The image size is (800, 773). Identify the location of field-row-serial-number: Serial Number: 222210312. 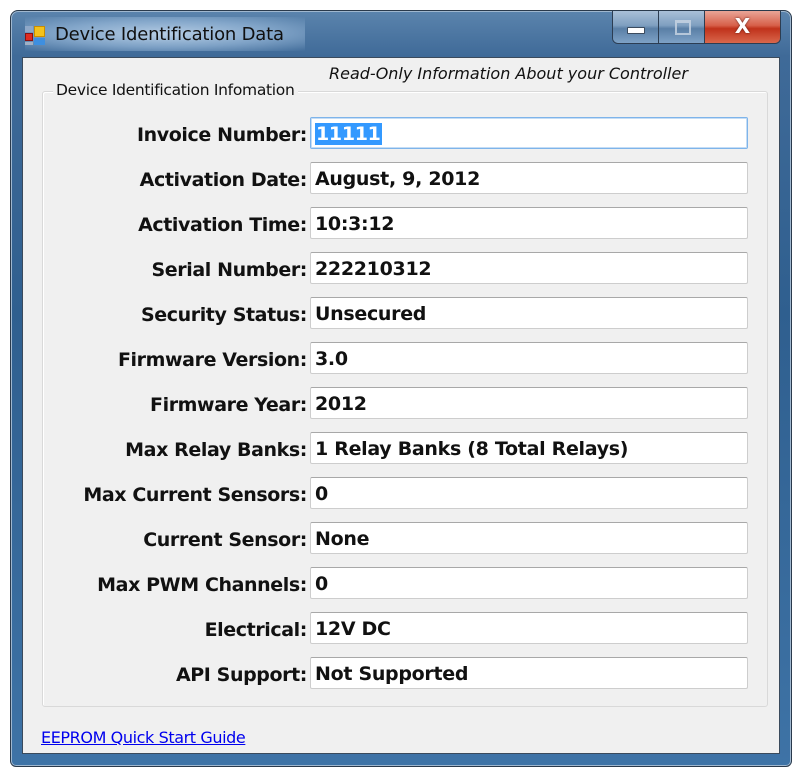
(405, 269).